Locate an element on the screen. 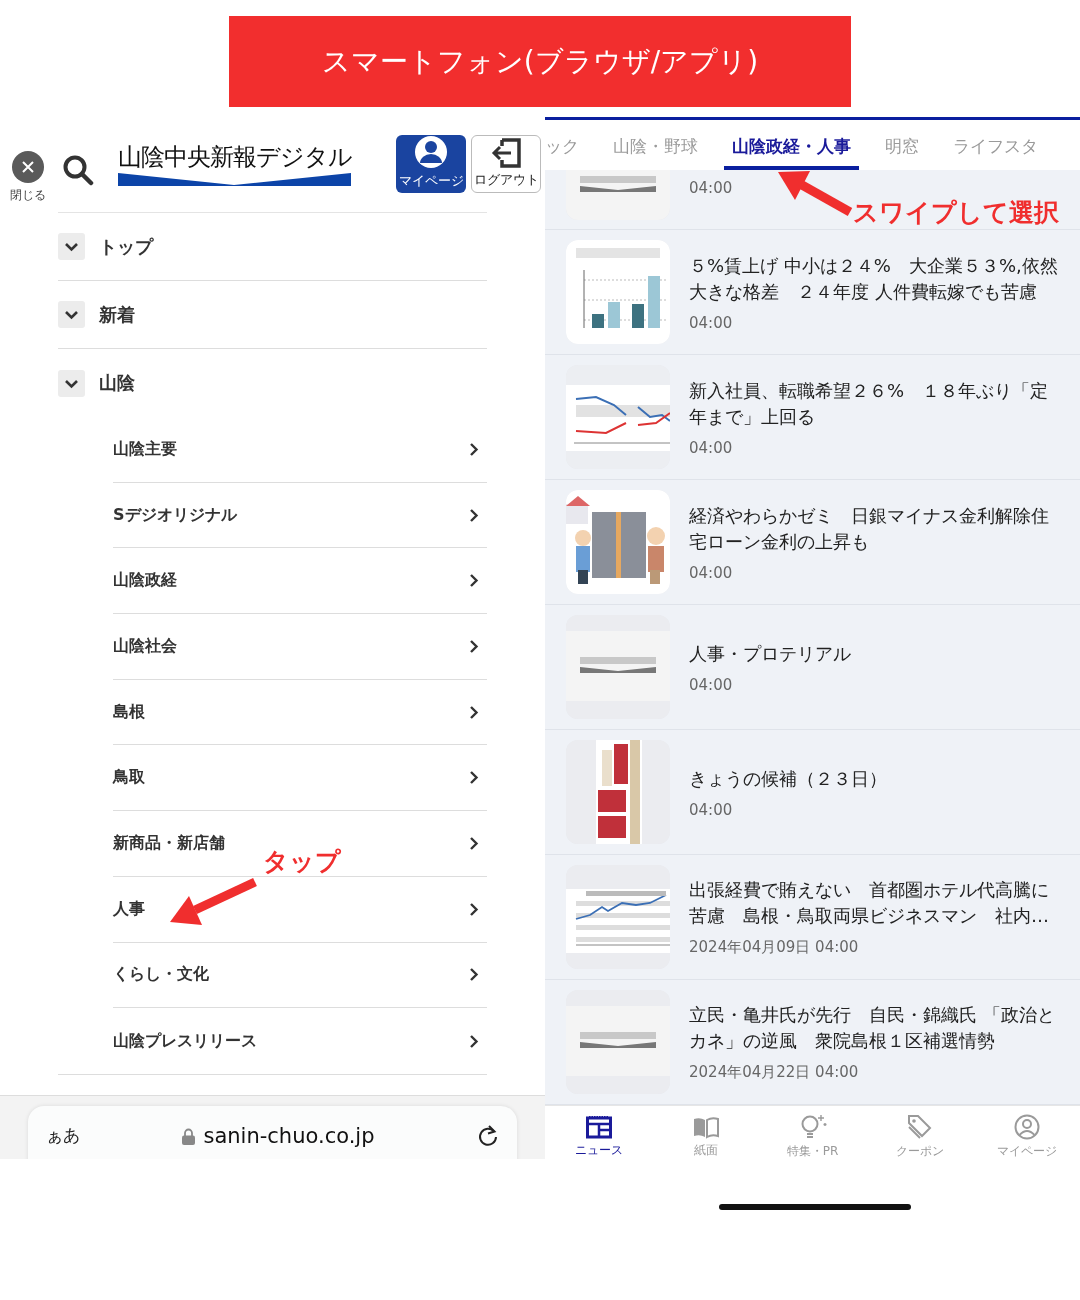 This screenshot has width=1080, height=1300. submenu-item: くらし・文化 is located at coordinates (300, 975).